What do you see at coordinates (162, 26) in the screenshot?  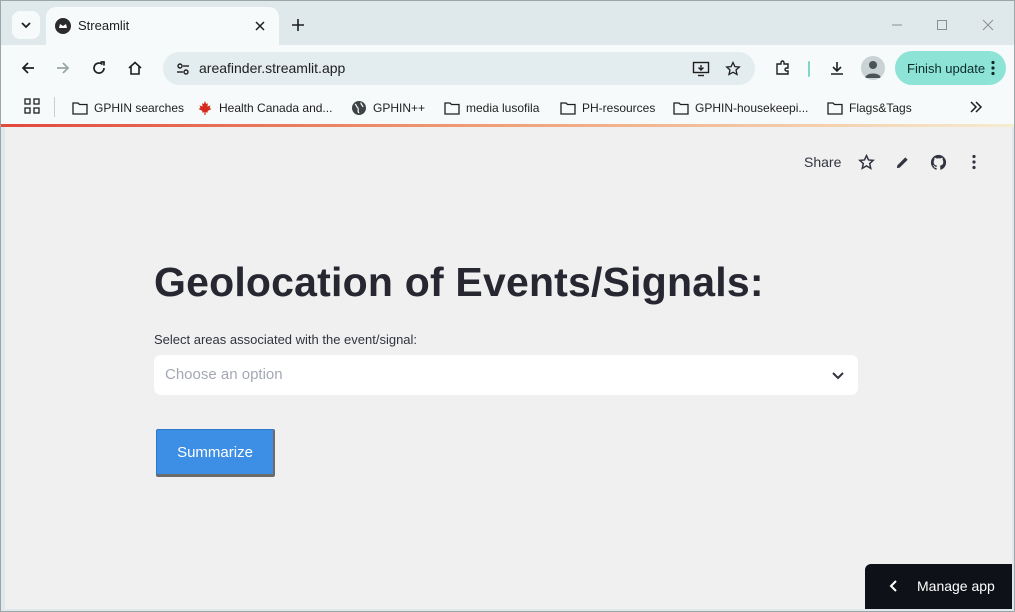 I see `active-tab: Streamlit` at bounding box center [162, 26].